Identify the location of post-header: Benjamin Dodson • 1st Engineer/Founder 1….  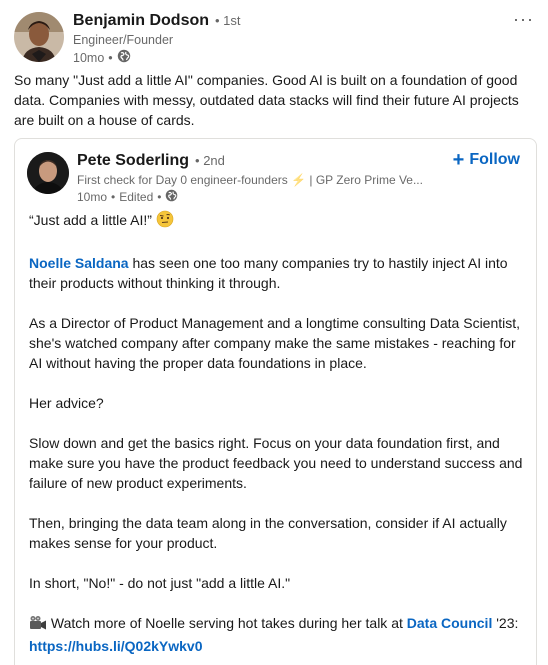
(127, 39).